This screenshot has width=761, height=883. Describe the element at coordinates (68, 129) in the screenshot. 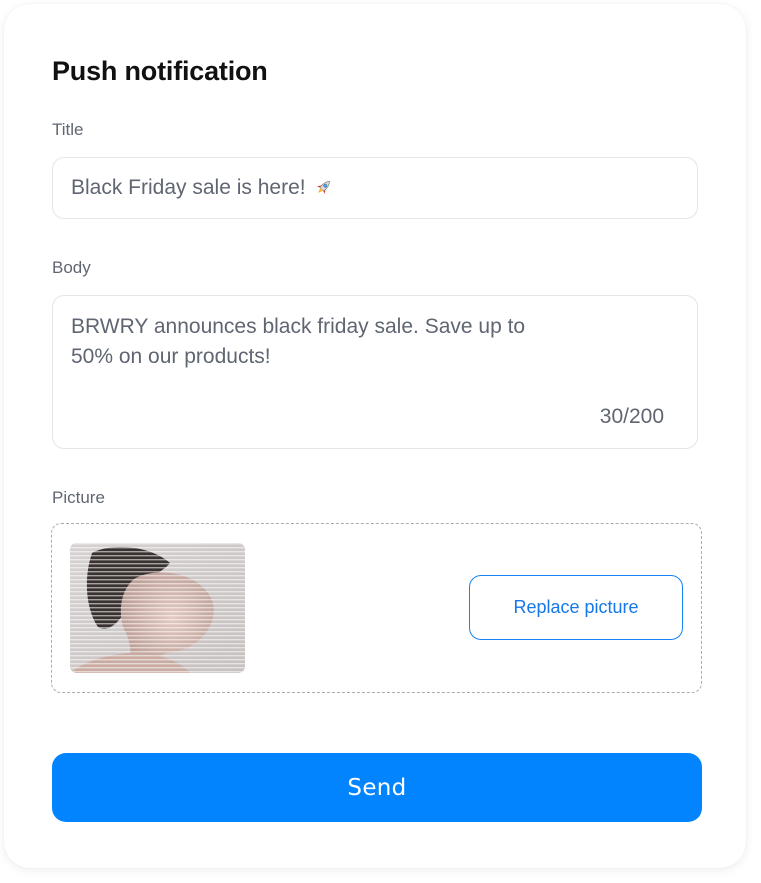

I see `title-label: Title` at that location.